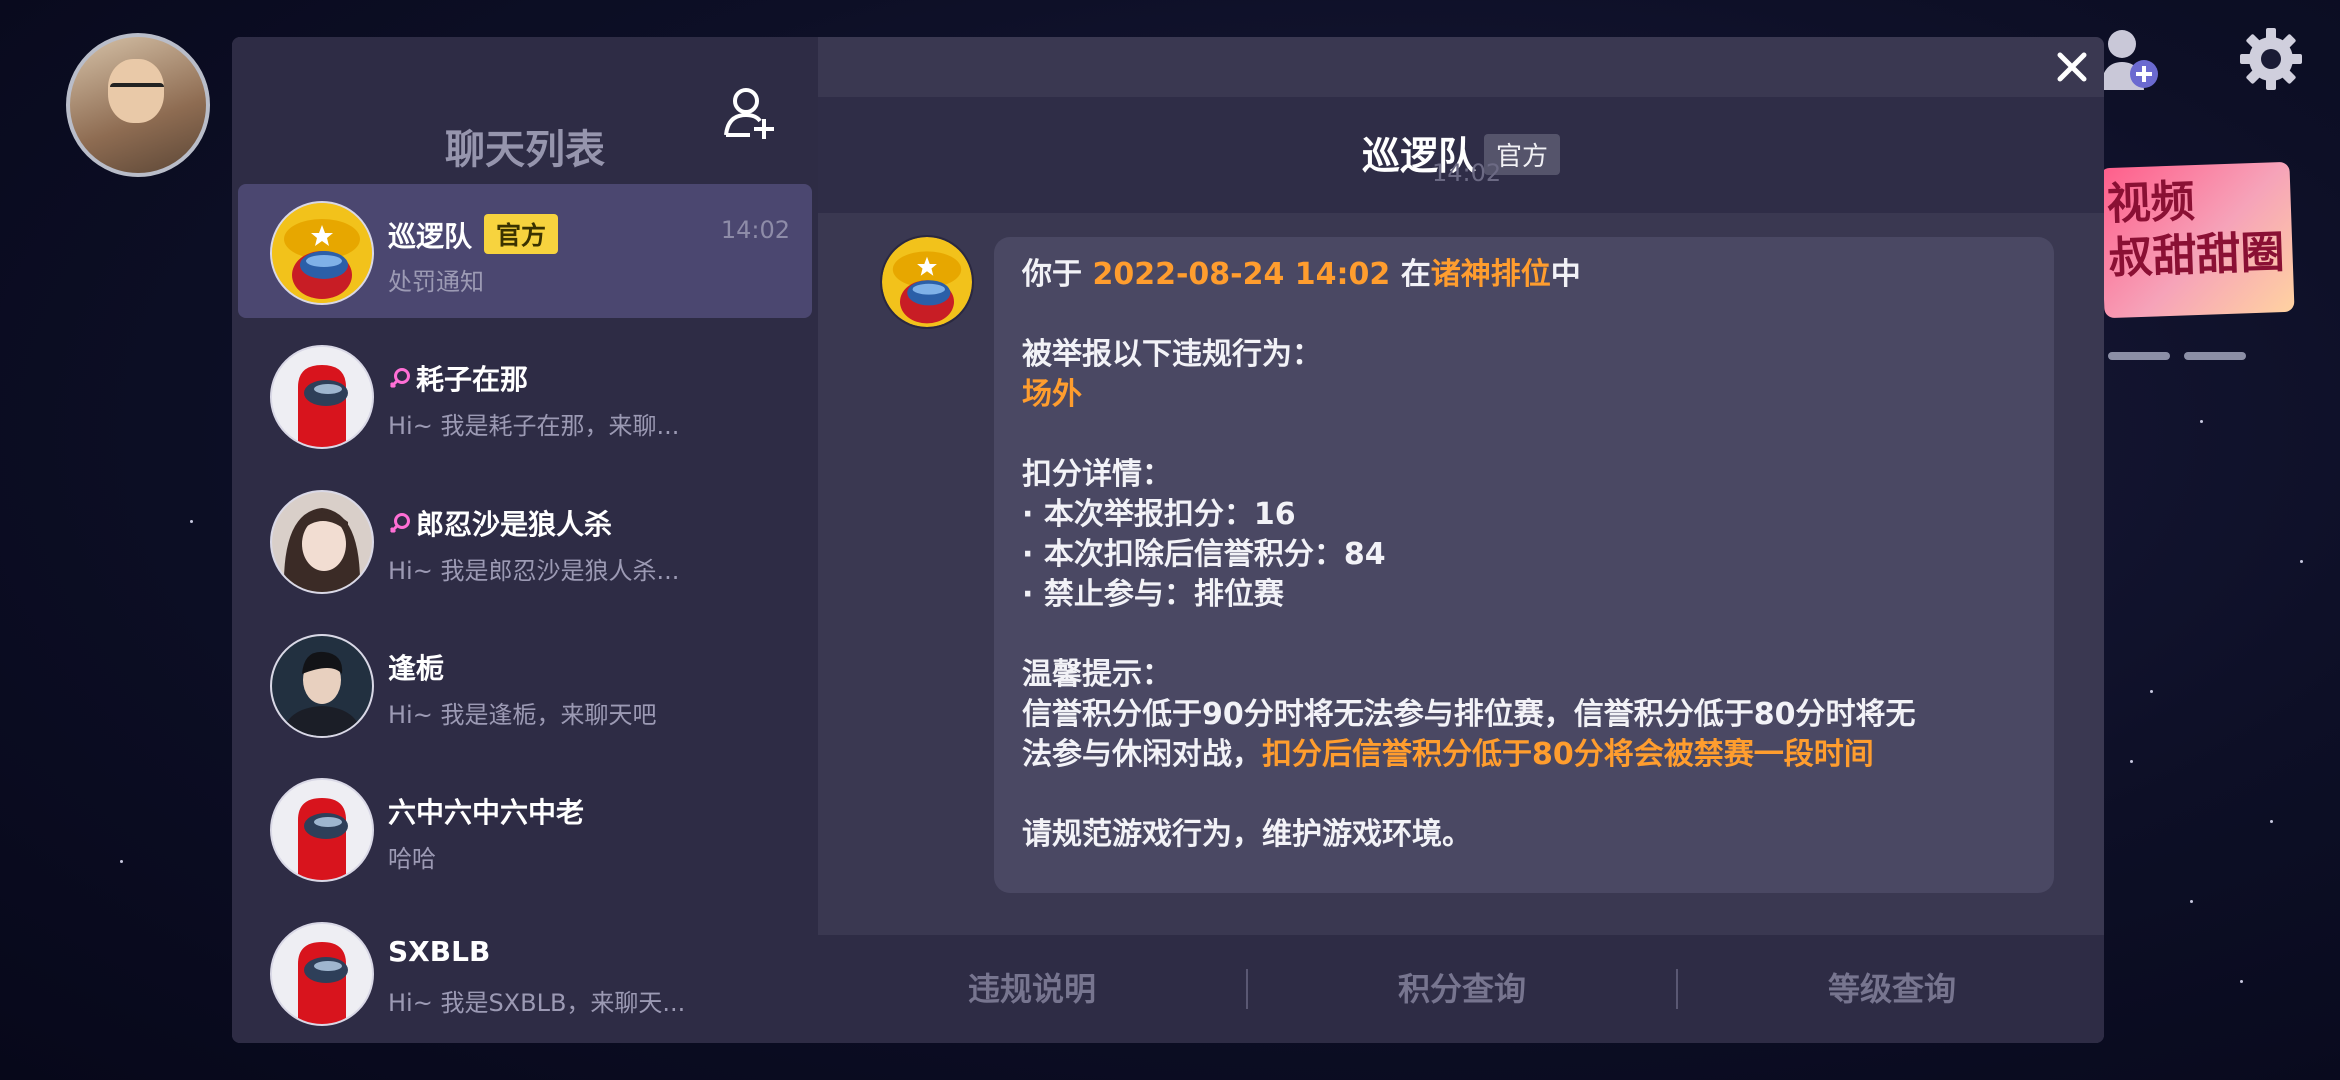 This screenshot has width=2340, height=1080. Describe the element at coordinates (1032, 989) in the screenshot. I see `violation-info-button: 违规说明` at that location.